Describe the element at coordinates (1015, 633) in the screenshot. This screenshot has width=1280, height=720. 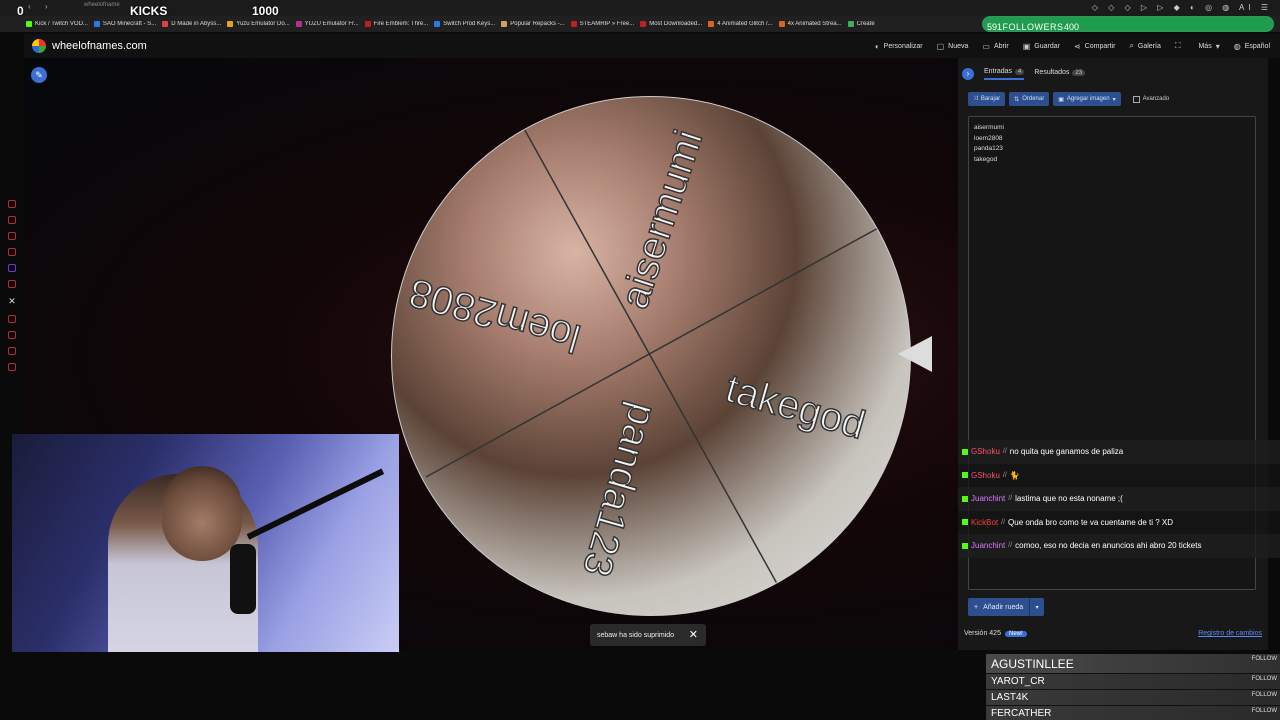
I see `new-badge: New!` at that location.